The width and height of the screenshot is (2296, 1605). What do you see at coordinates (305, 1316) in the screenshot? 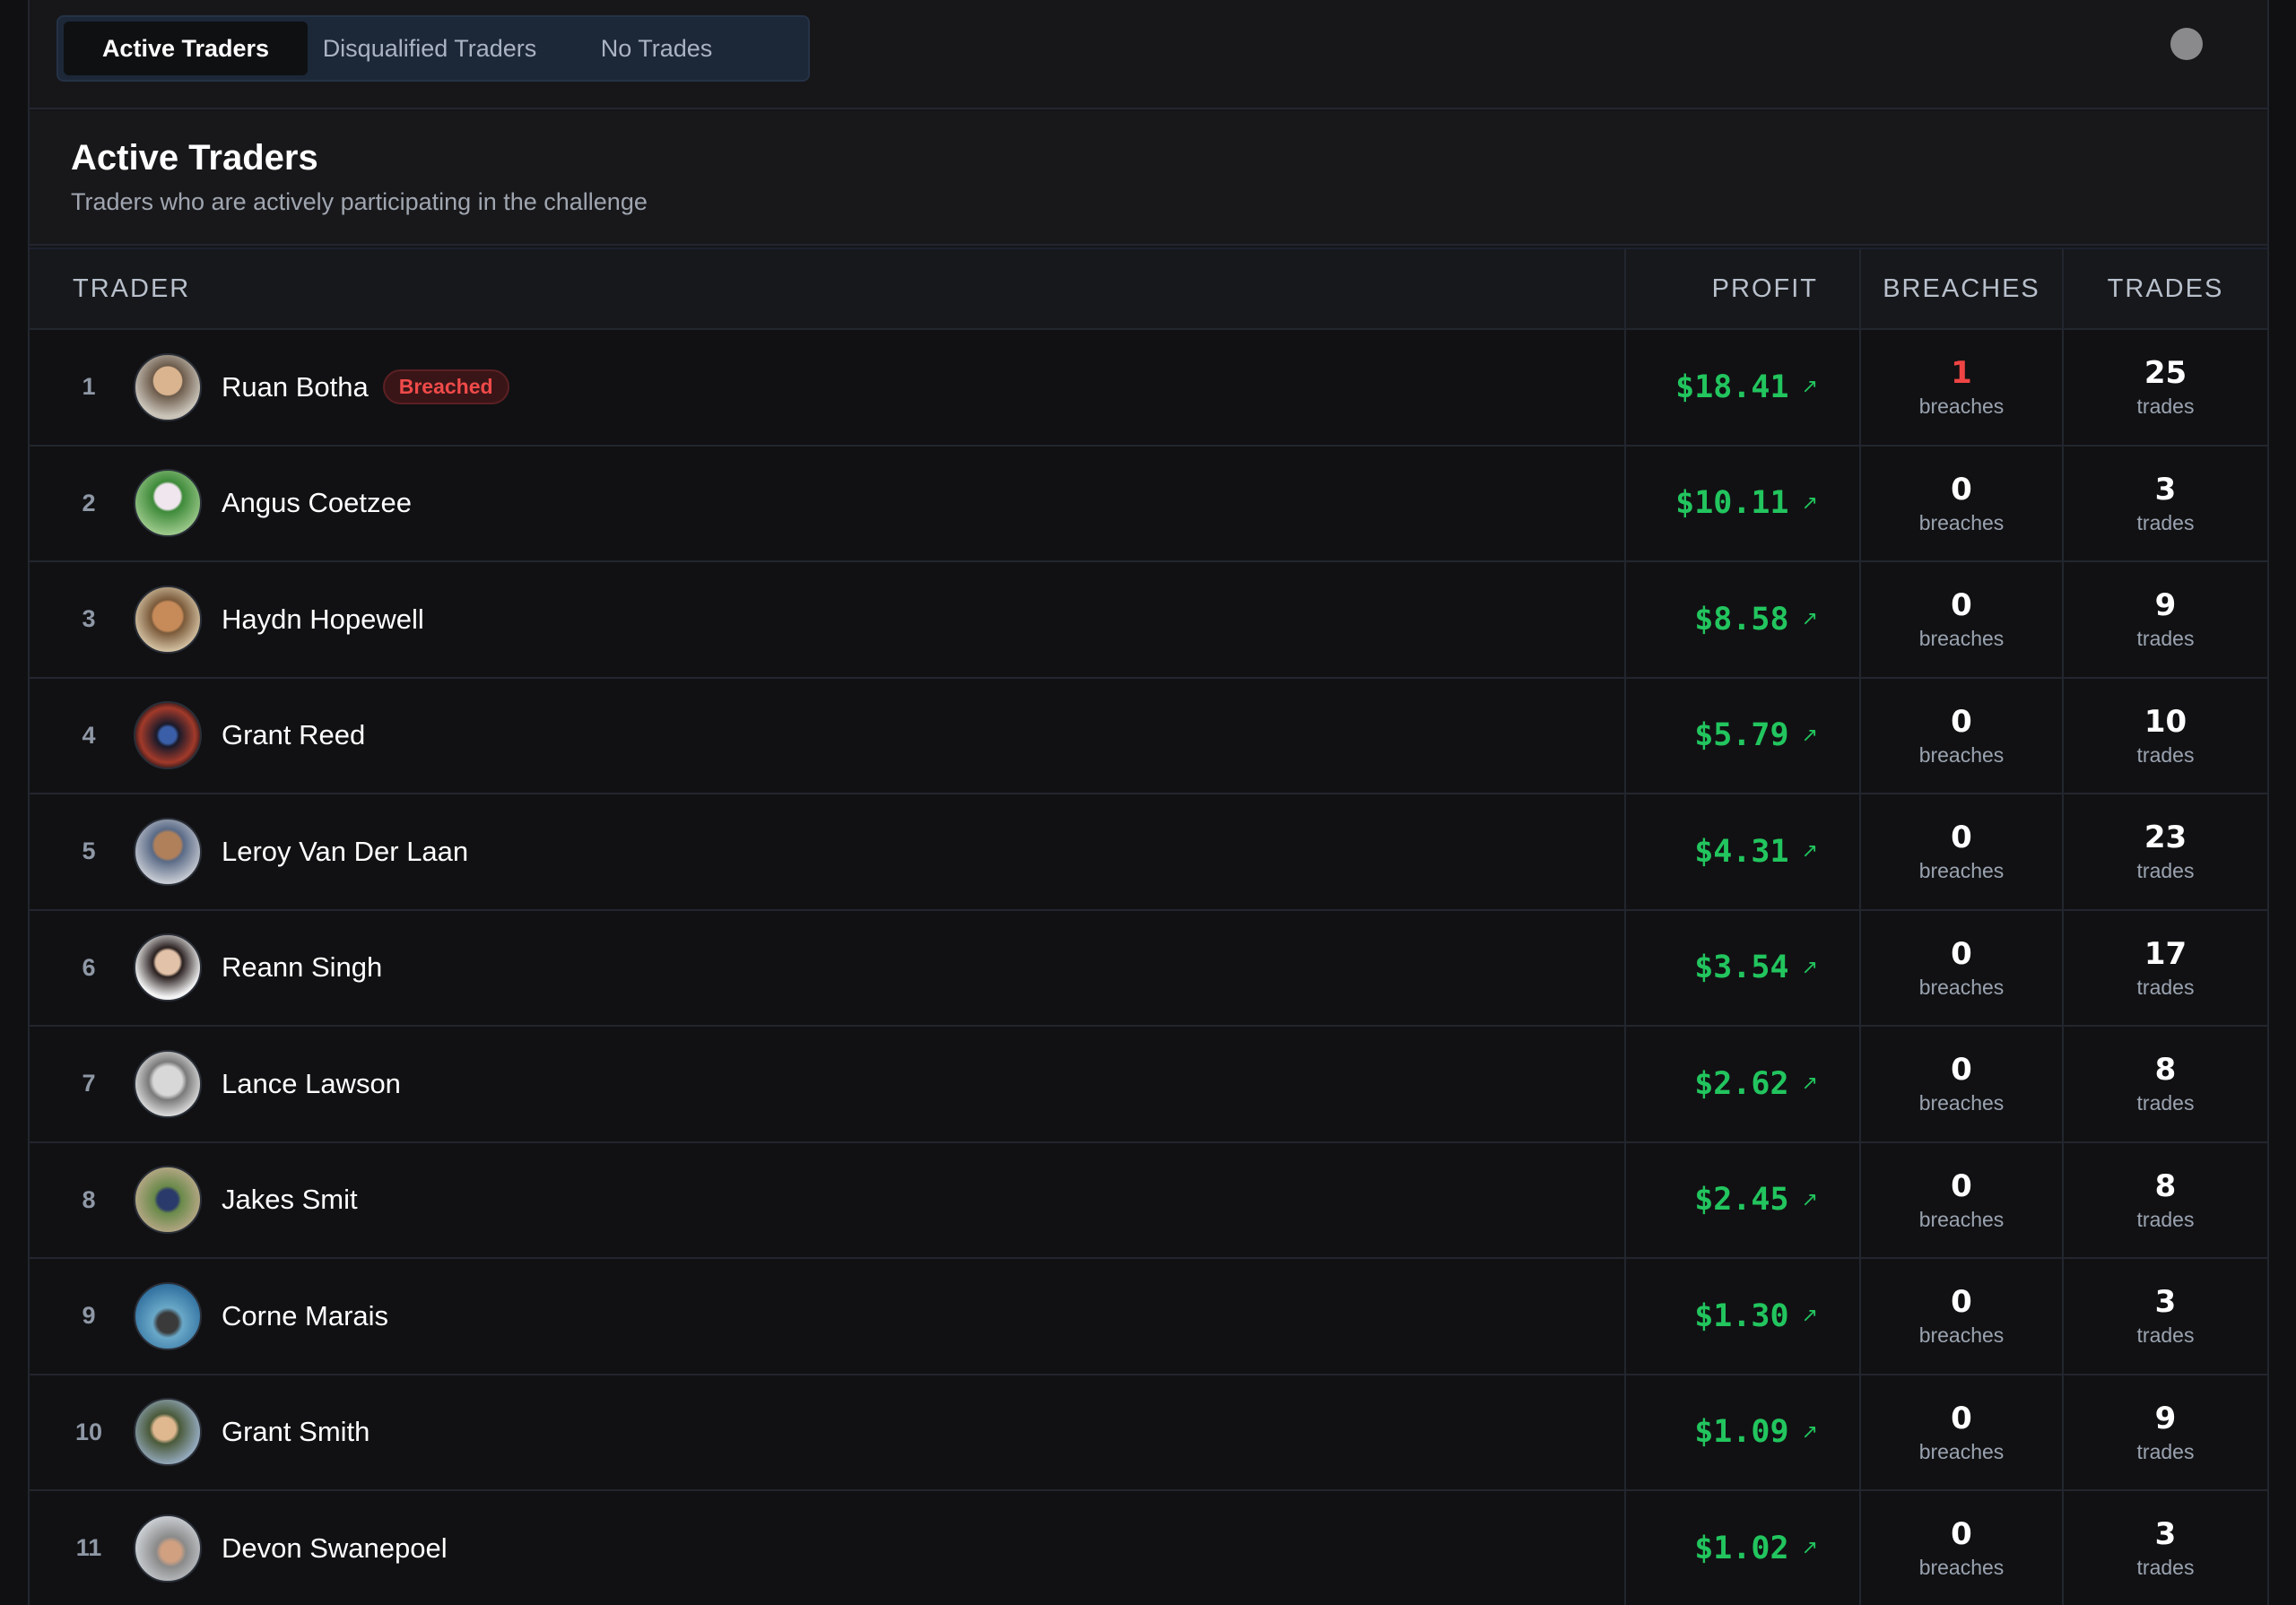
I see `trader-name: Corne Marais` at bounding box center [305, 1316].